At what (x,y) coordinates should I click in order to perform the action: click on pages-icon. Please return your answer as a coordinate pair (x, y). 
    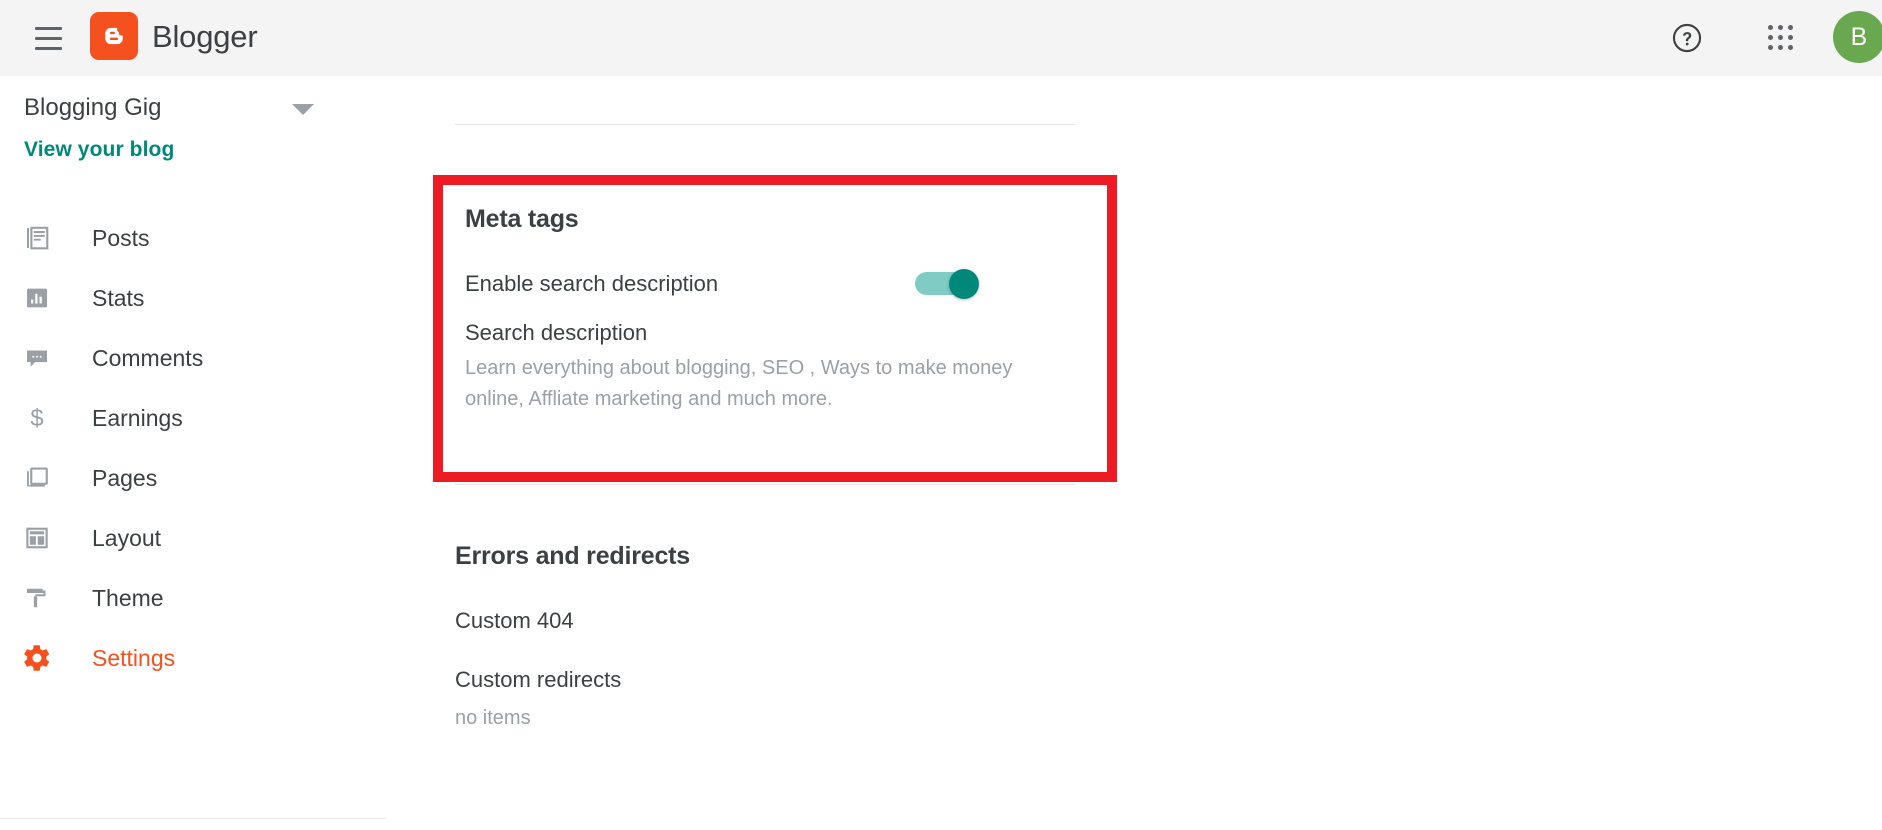
    Looking at the image, I should click on (44, 478).